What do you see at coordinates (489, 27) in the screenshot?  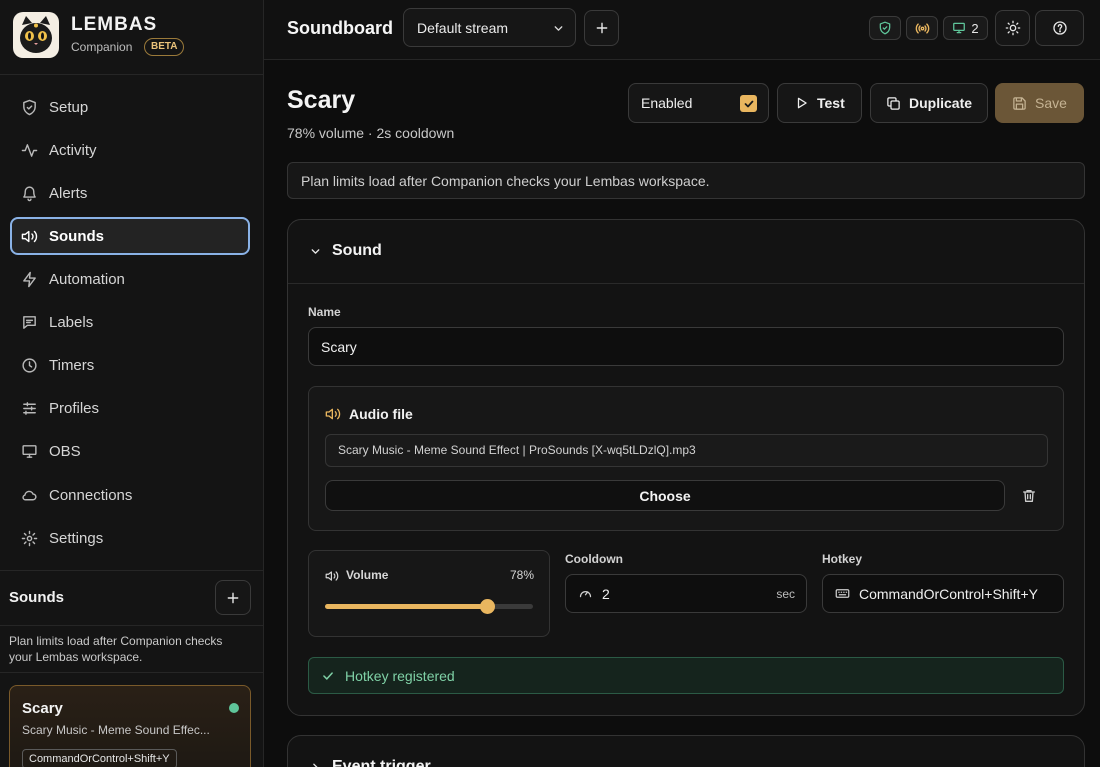 I see `stream-select: Default stream` at bounding box center [489, 27].